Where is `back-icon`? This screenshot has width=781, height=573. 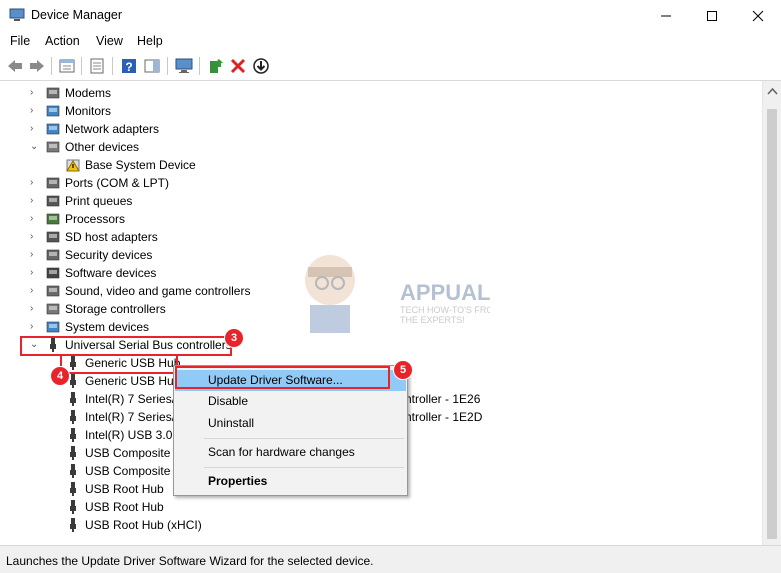
back-icon is located at coordinates (15, 66).